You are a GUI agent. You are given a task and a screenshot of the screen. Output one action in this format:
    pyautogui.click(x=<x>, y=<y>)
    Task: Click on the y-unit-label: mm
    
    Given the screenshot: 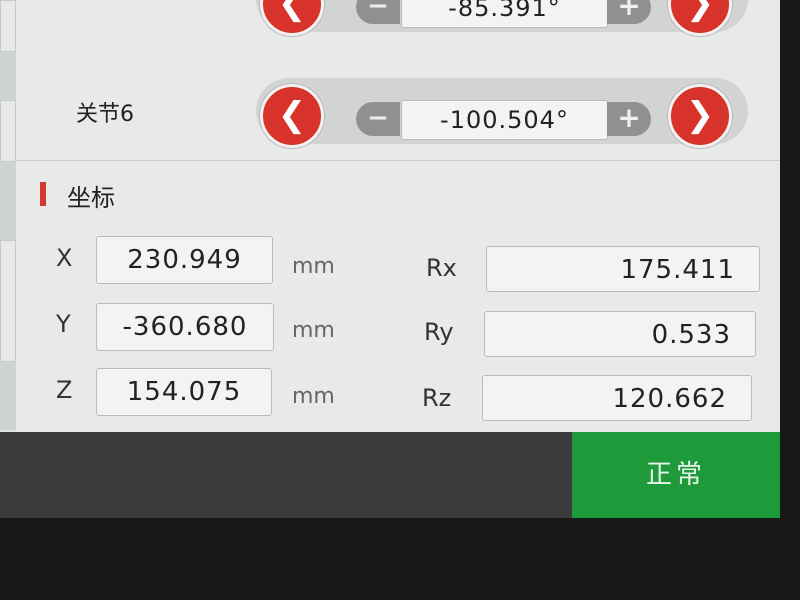 What is the action you would take?
    pyautogui.click(x=313, y=330)
    